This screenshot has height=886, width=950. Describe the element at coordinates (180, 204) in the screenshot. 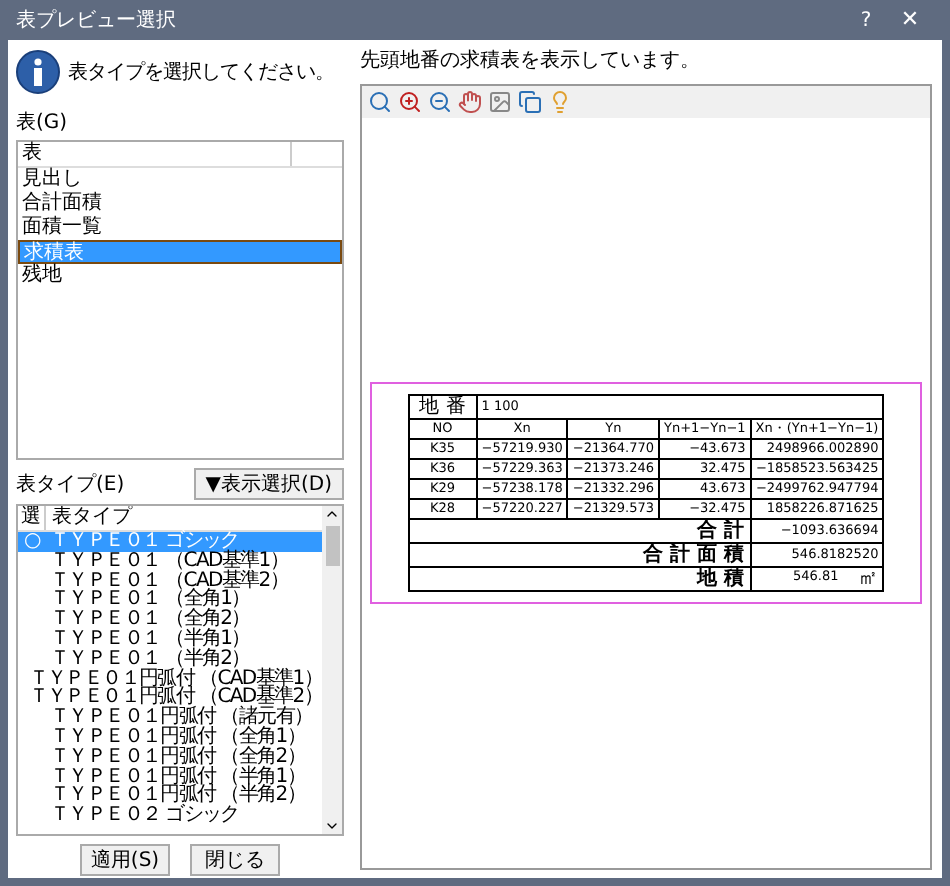

I see `list-item: 合計面積` at that location.